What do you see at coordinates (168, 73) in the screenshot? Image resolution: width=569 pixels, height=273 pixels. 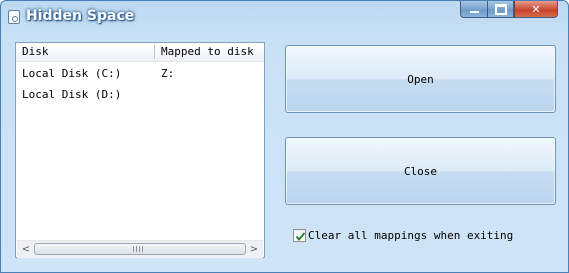 I see `mapped-drive: Z:` at bounding box center [168, 73].